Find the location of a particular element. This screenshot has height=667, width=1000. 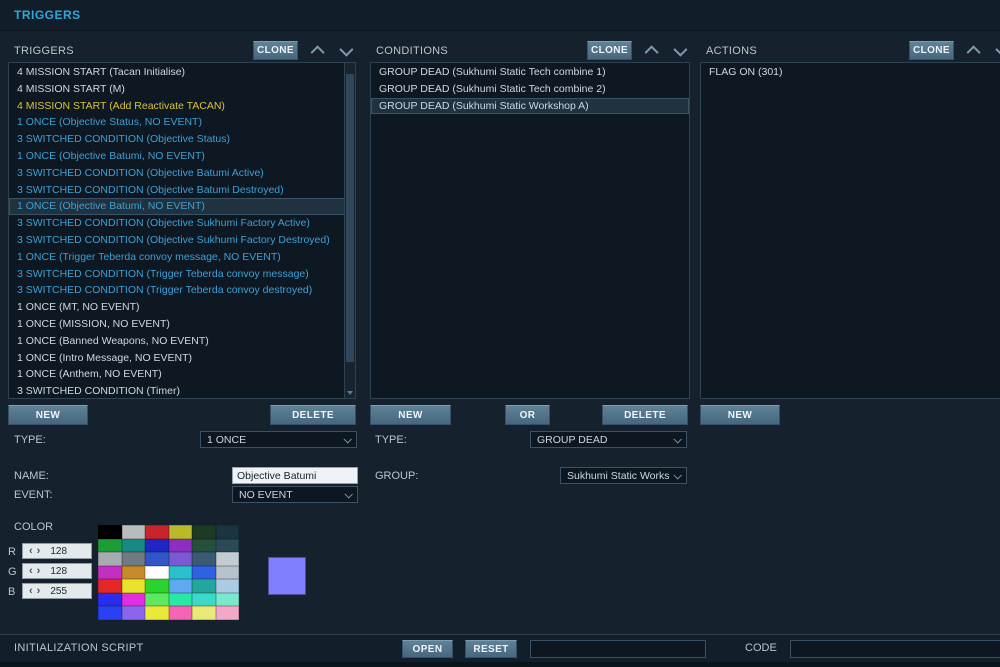

trigger-event-dropdown: NO EVENT is located at coordinates (295, 494).